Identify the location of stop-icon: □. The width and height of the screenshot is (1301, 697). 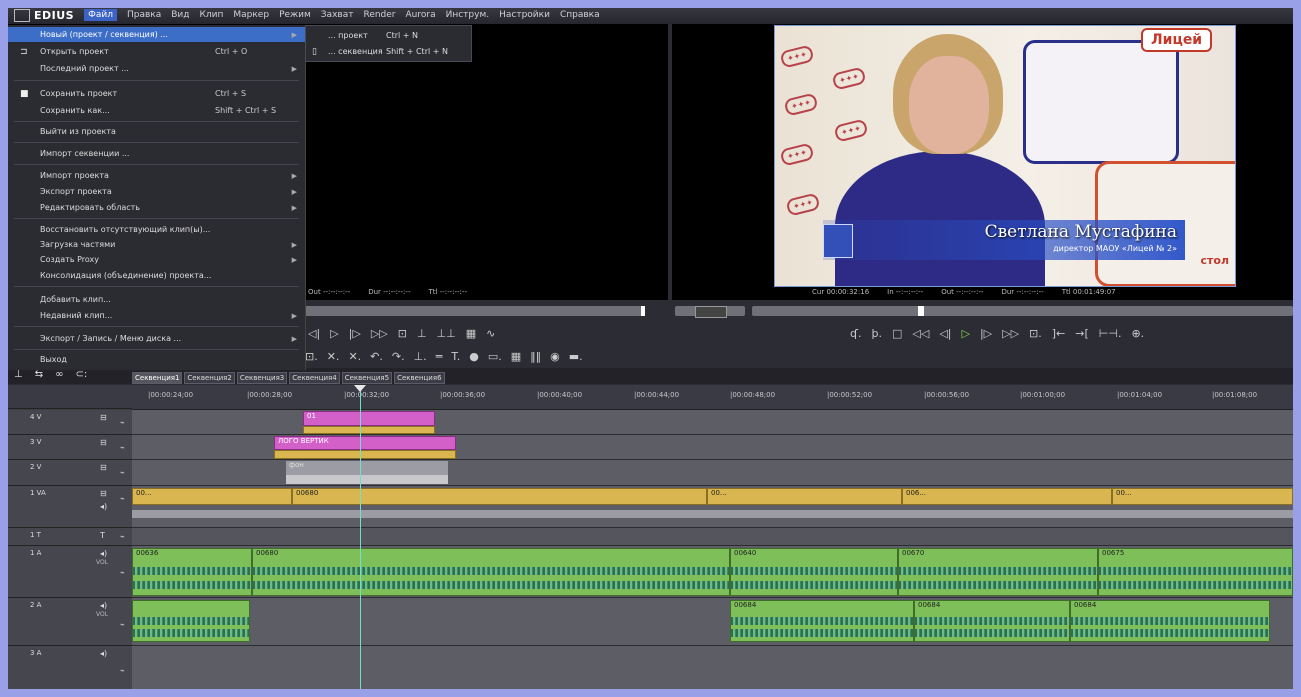
(897, 333).